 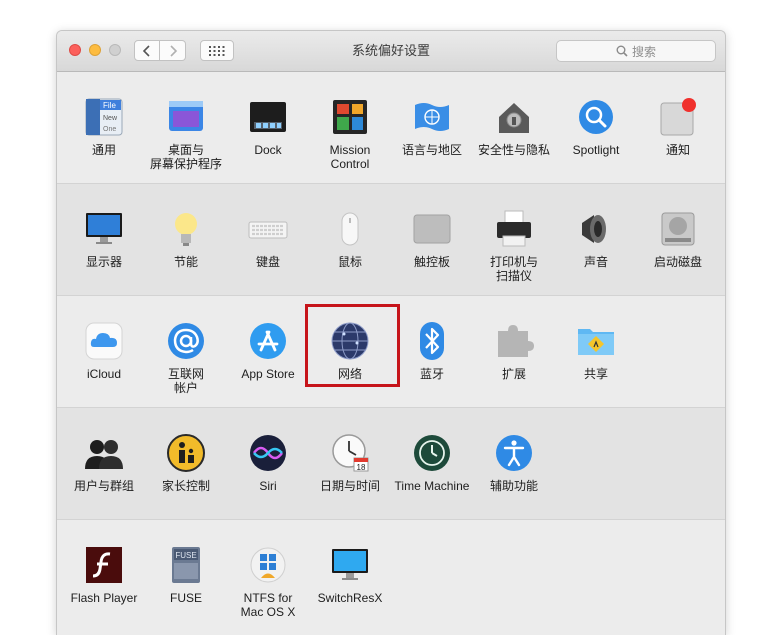 What do you see at coordinates (104, 351) in the screenshot?
I see `pref-icloud: iCloud` at bounding box center [104, 351].